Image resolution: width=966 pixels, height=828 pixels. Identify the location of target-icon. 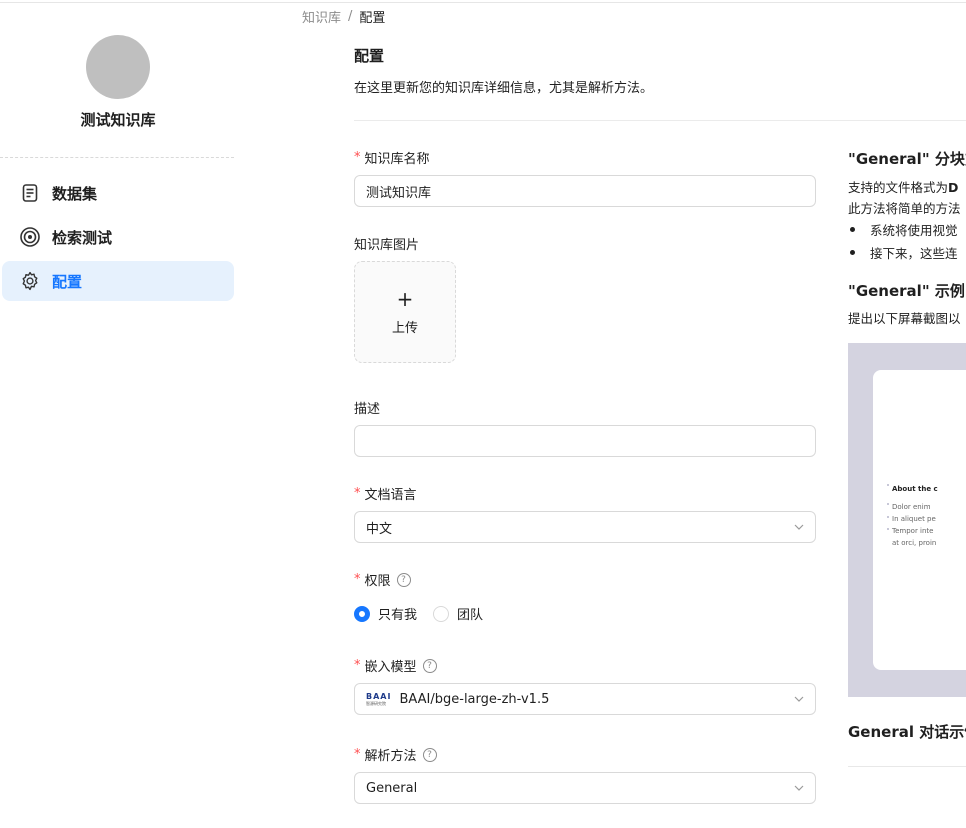
(30, 237).